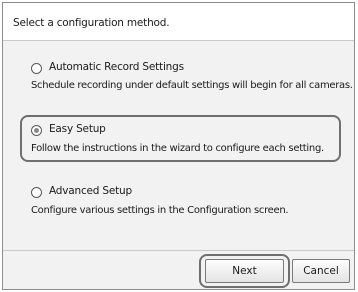 The height and width of the screenshot is (292, 358). Describe the element at coordinates (36, 130) in the screenshot. I see `radio-easy-setup` at that location.